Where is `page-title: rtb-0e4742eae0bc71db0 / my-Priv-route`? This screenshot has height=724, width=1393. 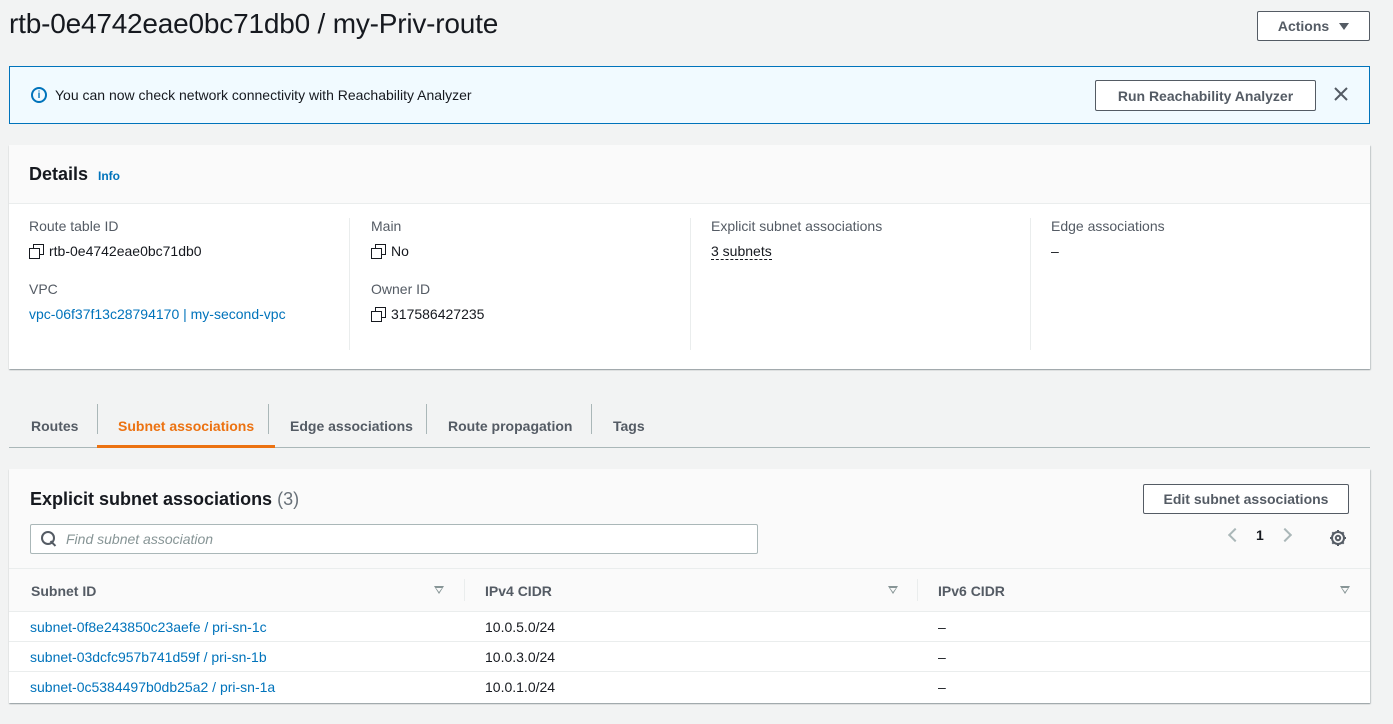 page-title: rtb-0e4742eae0bc71db0 / my-Priv-route is located at coordinates (254, 23).